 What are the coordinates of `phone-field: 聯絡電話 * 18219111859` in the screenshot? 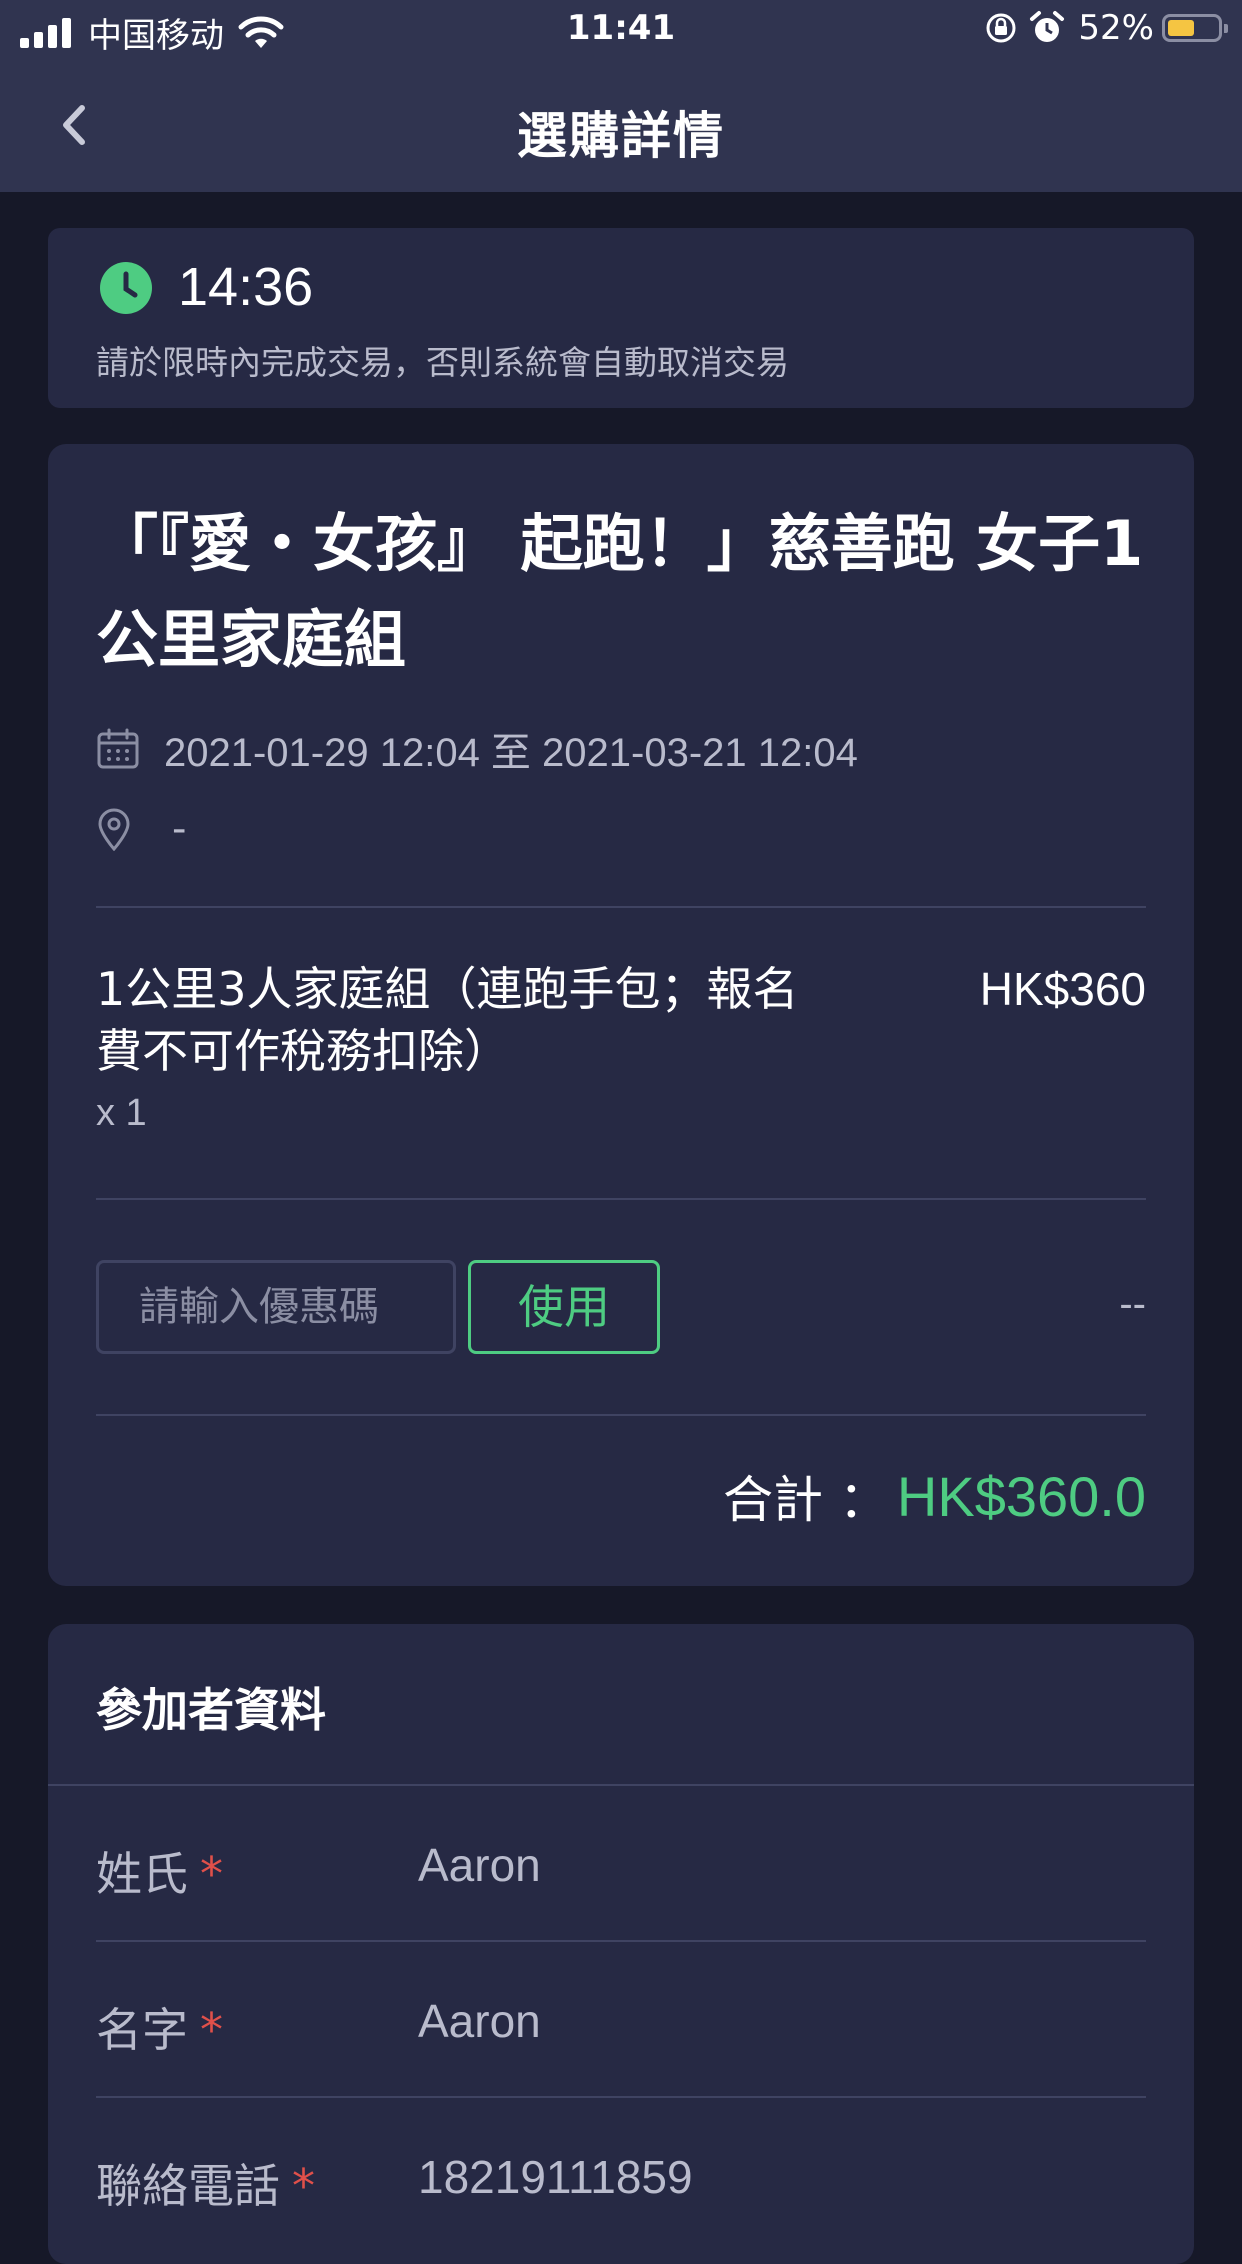 It's located at (621, 2176).